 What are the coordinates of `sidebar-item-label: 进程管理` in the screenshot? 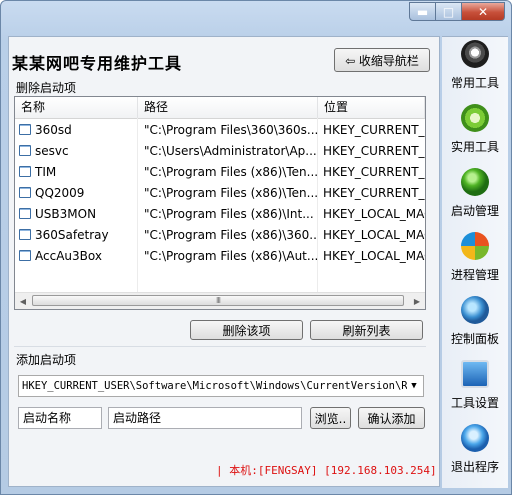 It's located at (474, 275).